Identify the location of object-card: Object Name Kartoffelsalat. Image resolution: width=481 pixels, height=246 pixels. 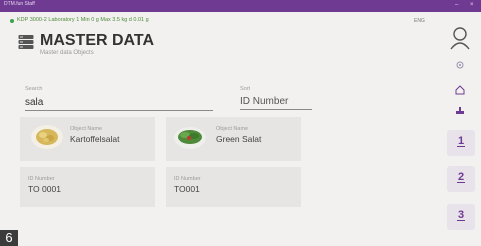
(87, 139).